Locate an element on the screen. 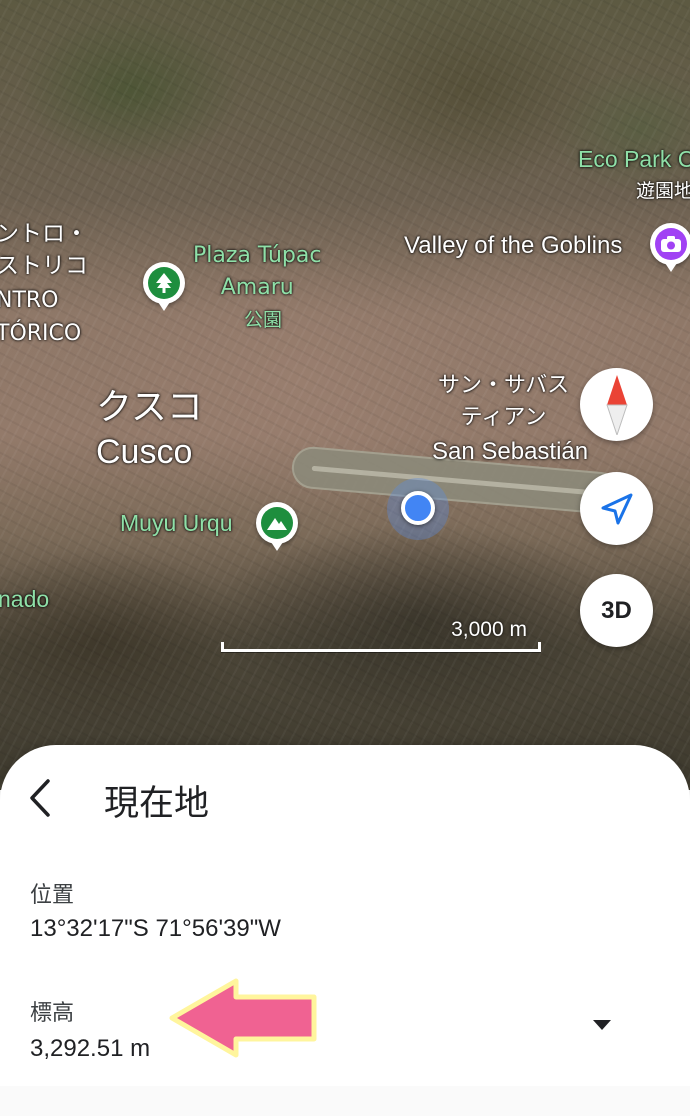  label-muyu-urqu: Muyu Urqu is located at coordinates (176, 523).